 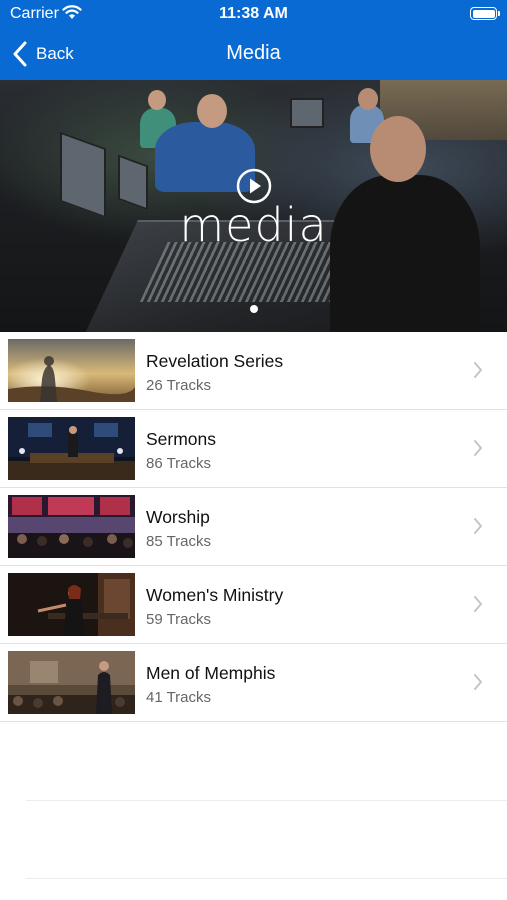 What do you see at coordinates (179, 697) in the screenshot?
I see `playlist-track-count: 41 Tracks` at bounding box center [179, 697].